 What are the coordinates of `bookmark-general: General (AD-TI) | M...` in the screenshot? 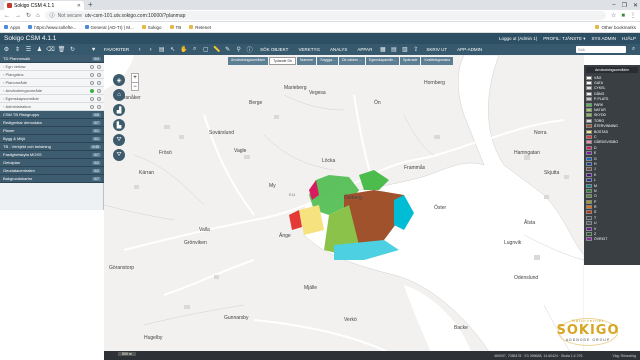 It's located at (109, 27).